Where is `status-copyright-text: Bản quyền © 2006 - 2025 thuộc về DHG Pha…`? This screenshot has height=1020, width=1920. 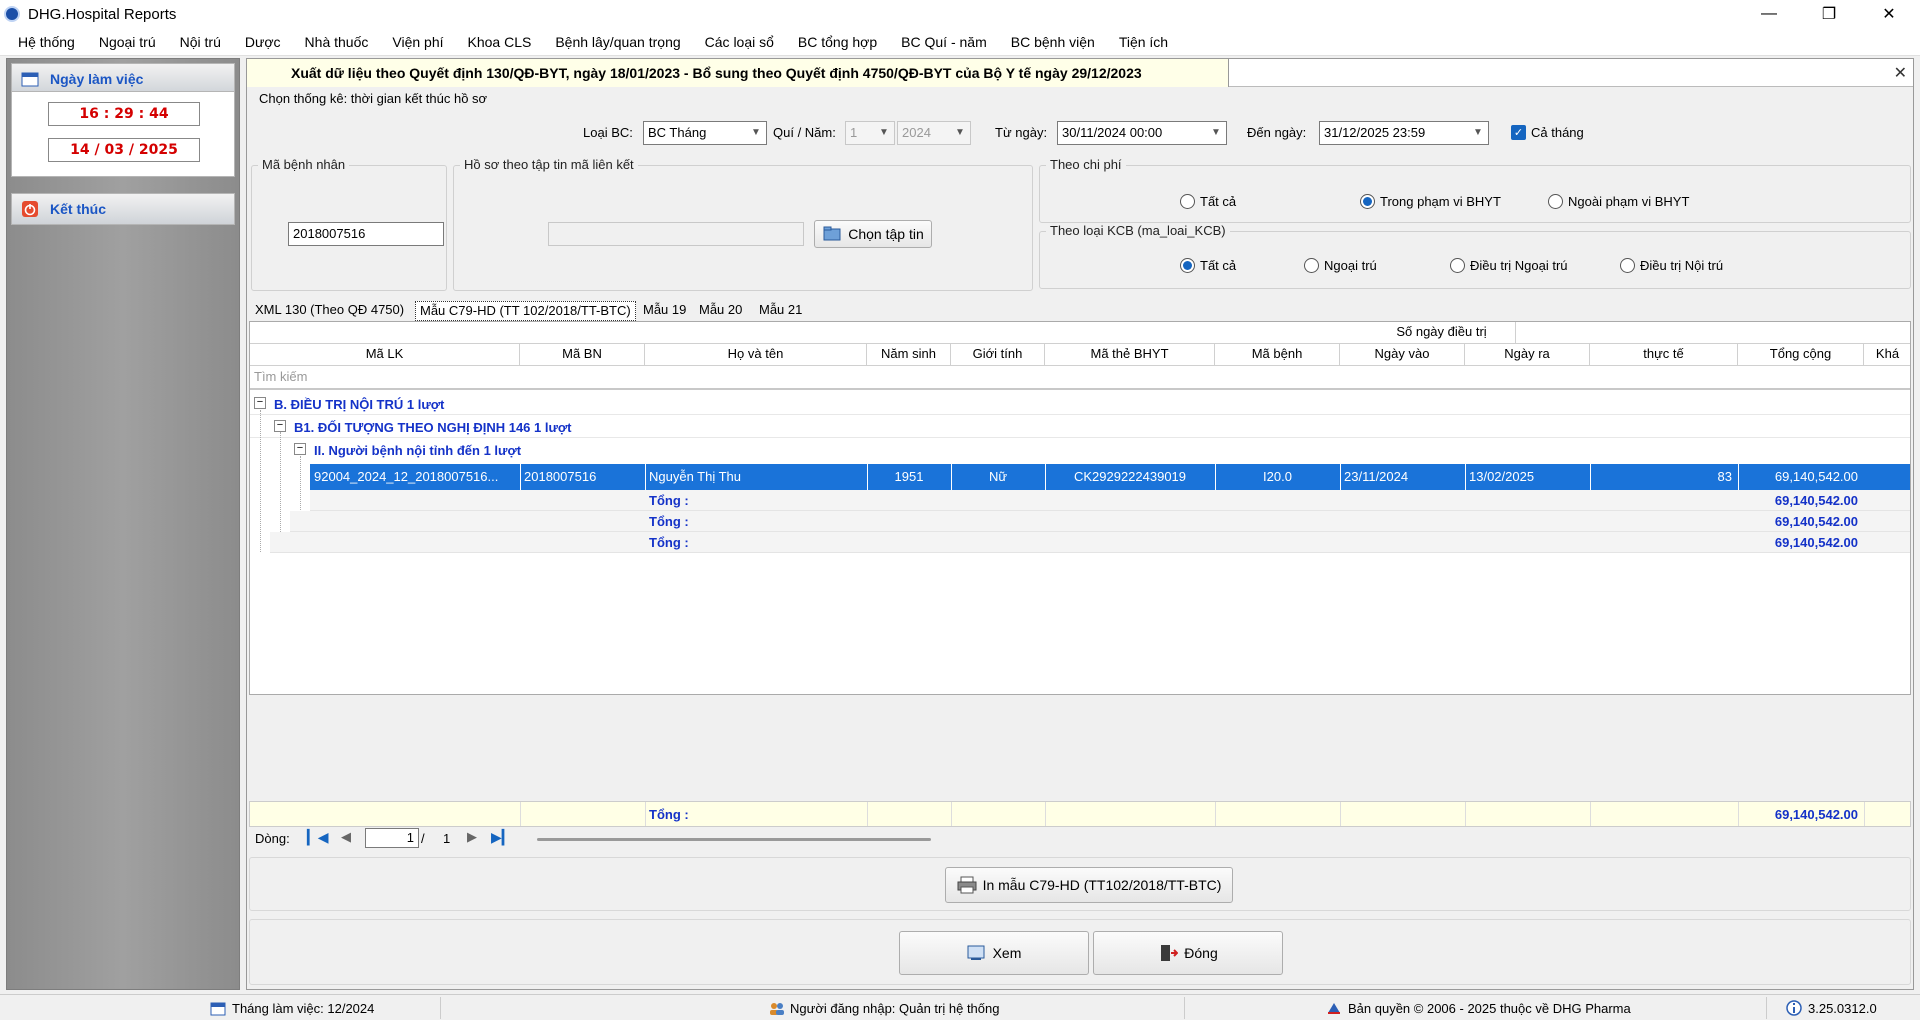 status-copyright-text: Bản quyền © 2006 - 2025 thuộc về DHG Pha… is located at coordinates (1489, 1008).